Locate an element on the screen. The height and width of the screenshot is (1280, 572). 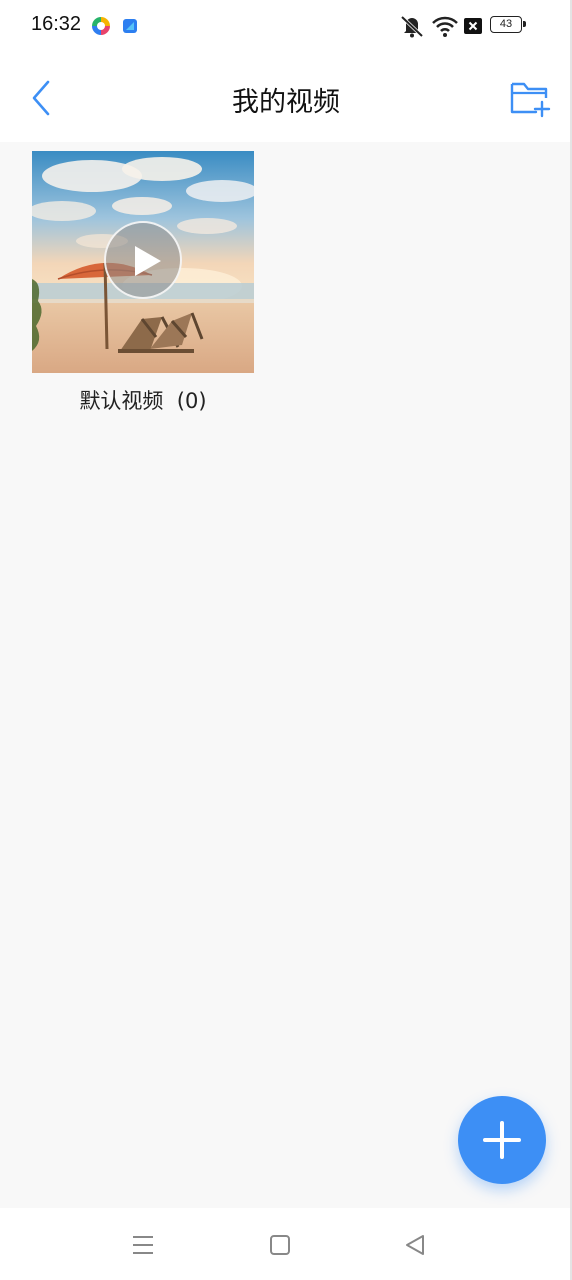
status-time: 16:32 is located at coordinates (56, 24).